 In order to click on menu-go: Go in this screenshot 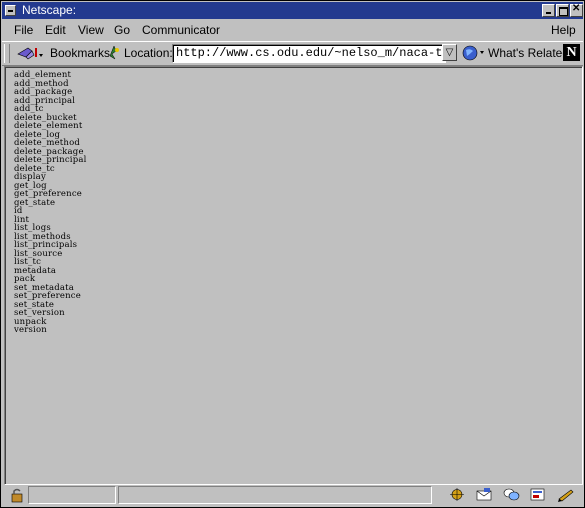, I will do `click(122, 30)`.